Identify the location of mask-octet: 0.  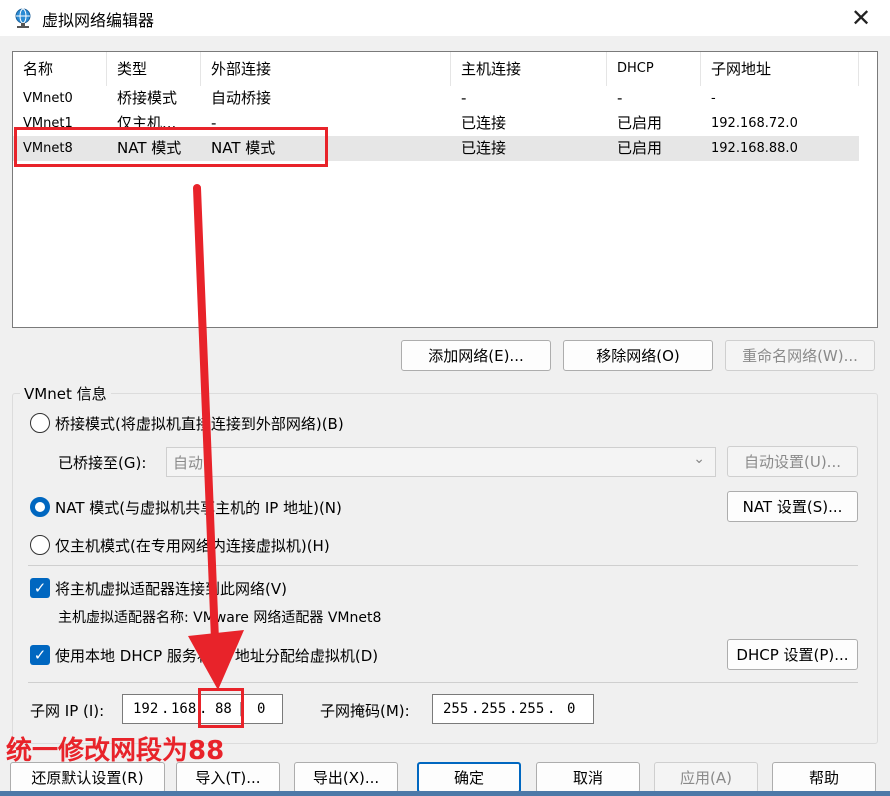
(571, 709).